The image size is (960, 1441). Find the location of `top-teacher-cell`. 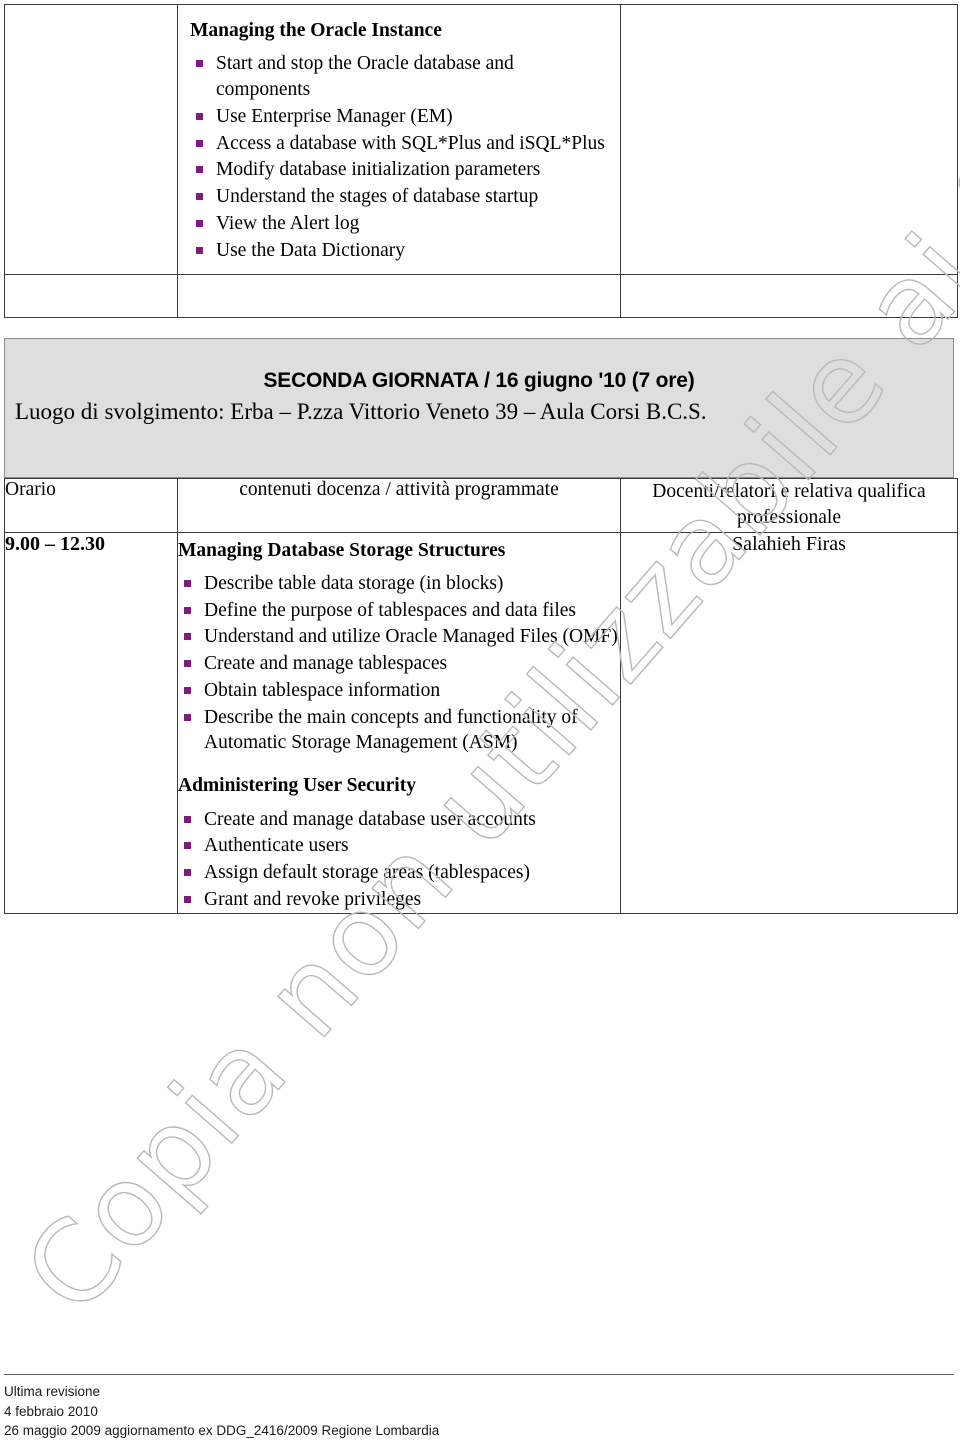

top-teacher-cell is located at coordinates (789, 139).